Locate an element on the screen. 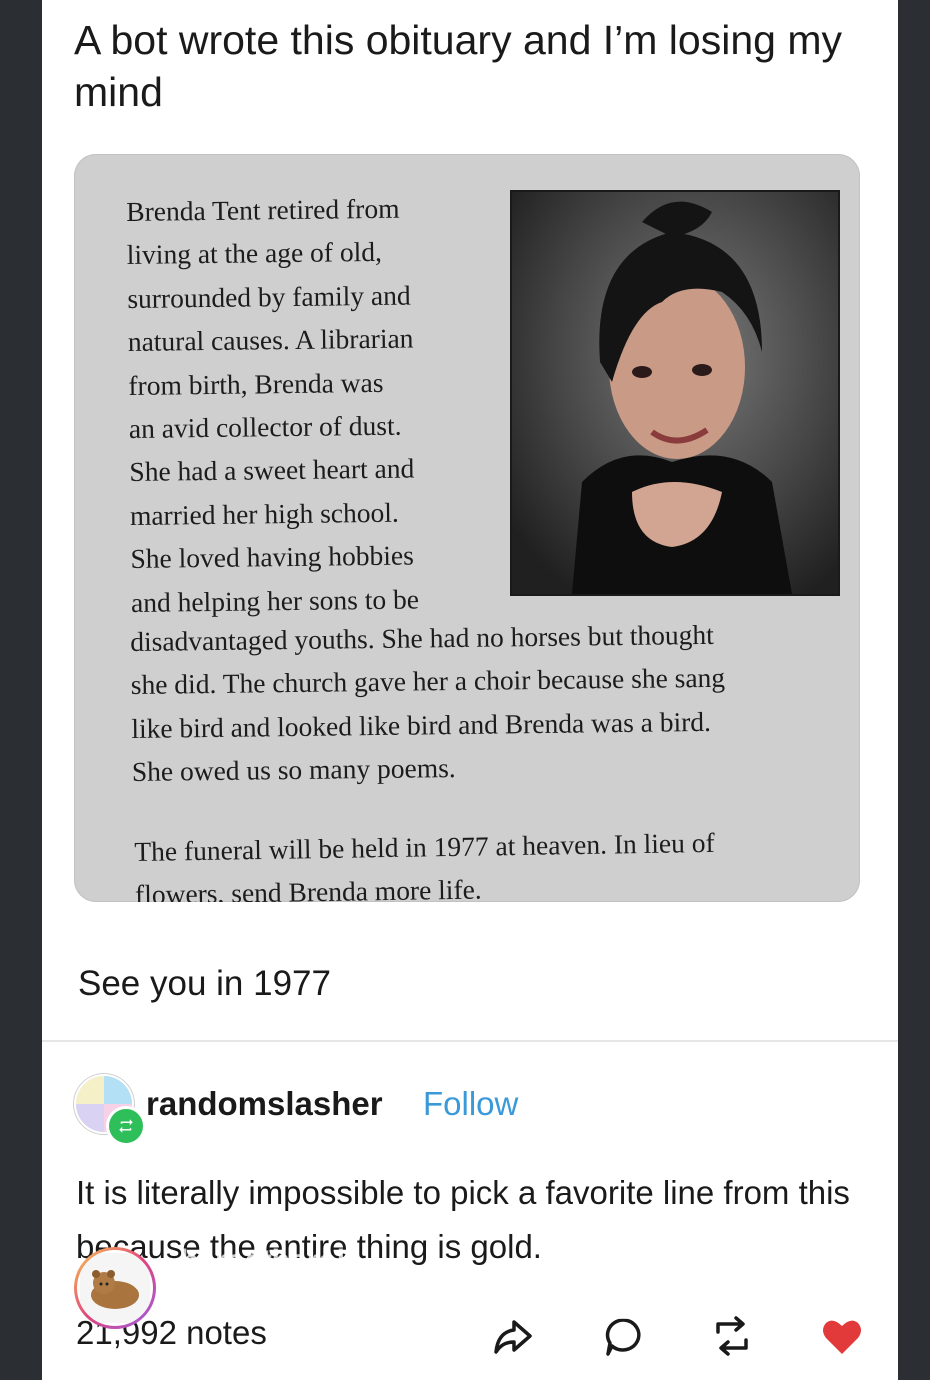 This screenshot has width=930, height=1380. story-avatar is located at coordinates (115, 1288).